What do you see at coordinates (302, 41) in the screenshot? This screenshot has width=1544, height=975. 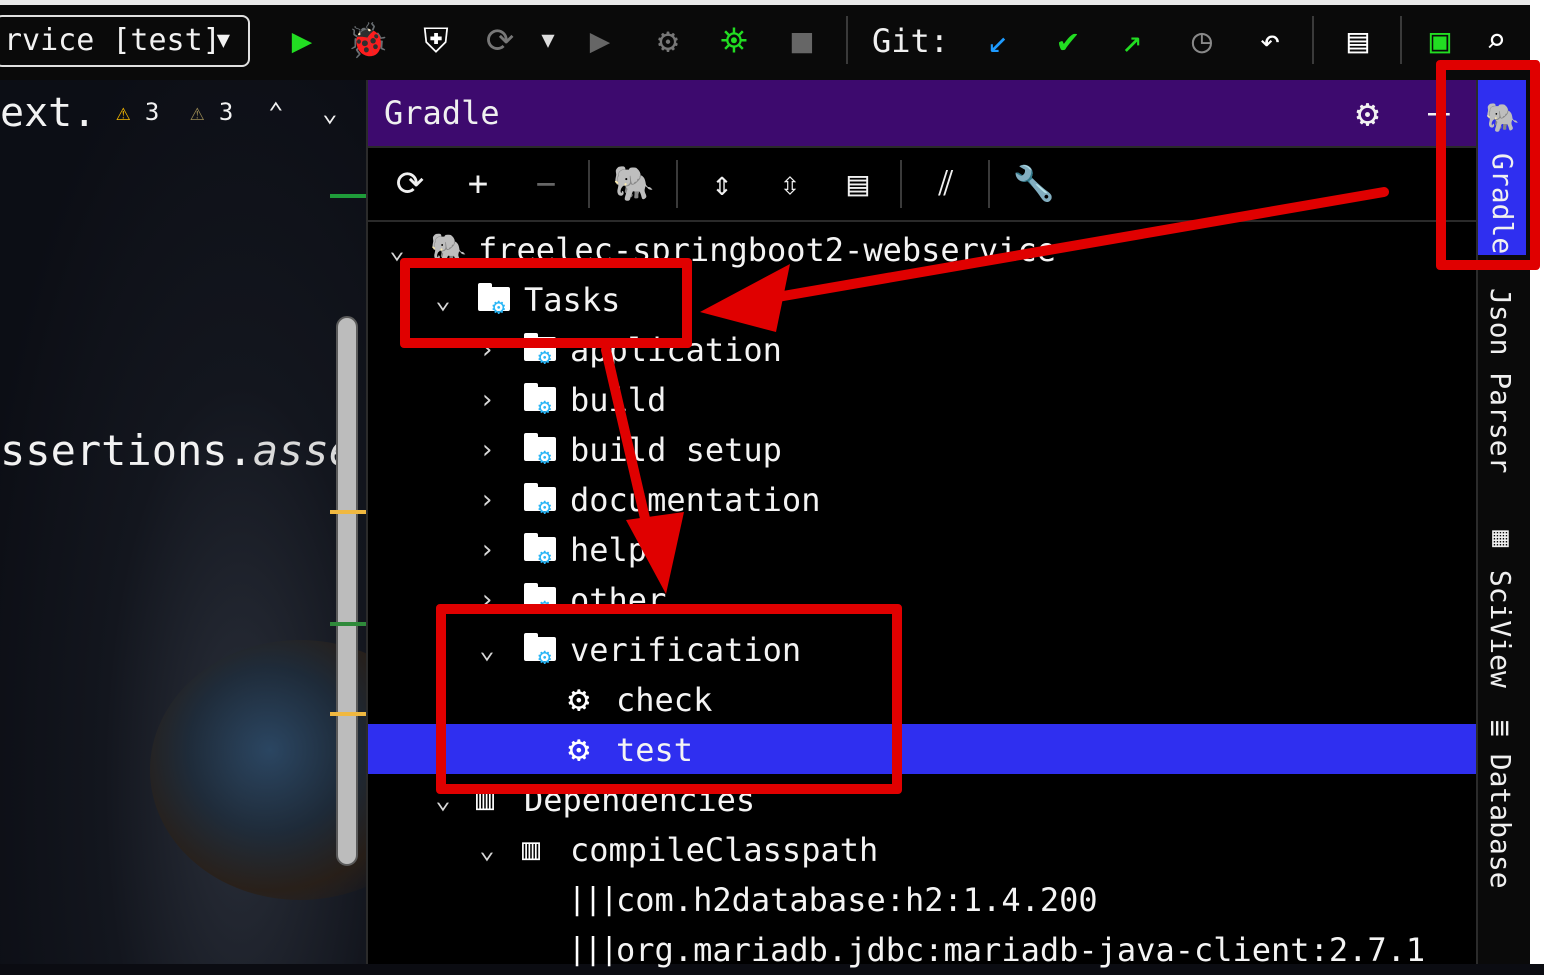 I see `run-icon: ▶` at bounding box center [302, 41].